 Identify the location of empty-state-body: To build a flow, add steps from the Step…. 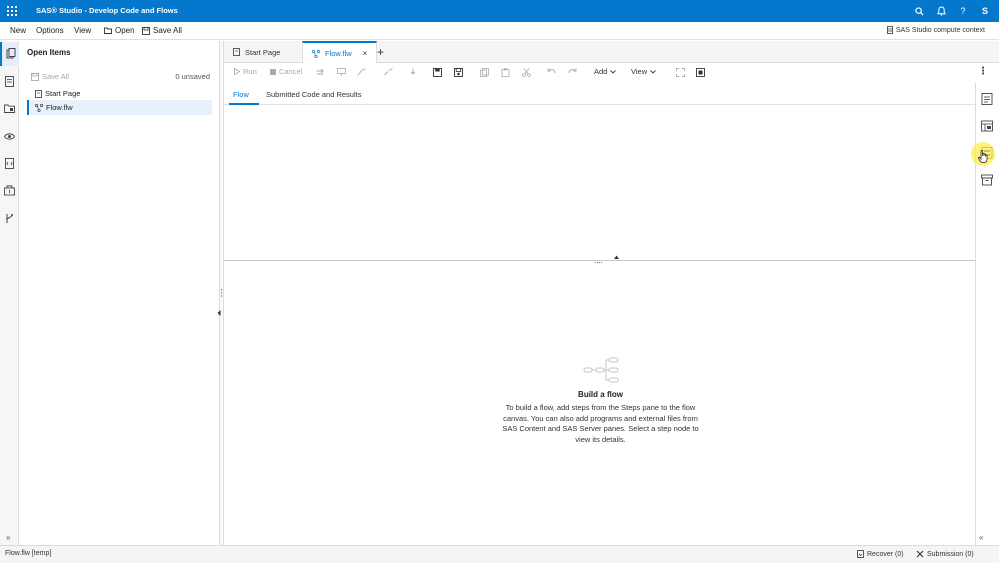
(600, 423).